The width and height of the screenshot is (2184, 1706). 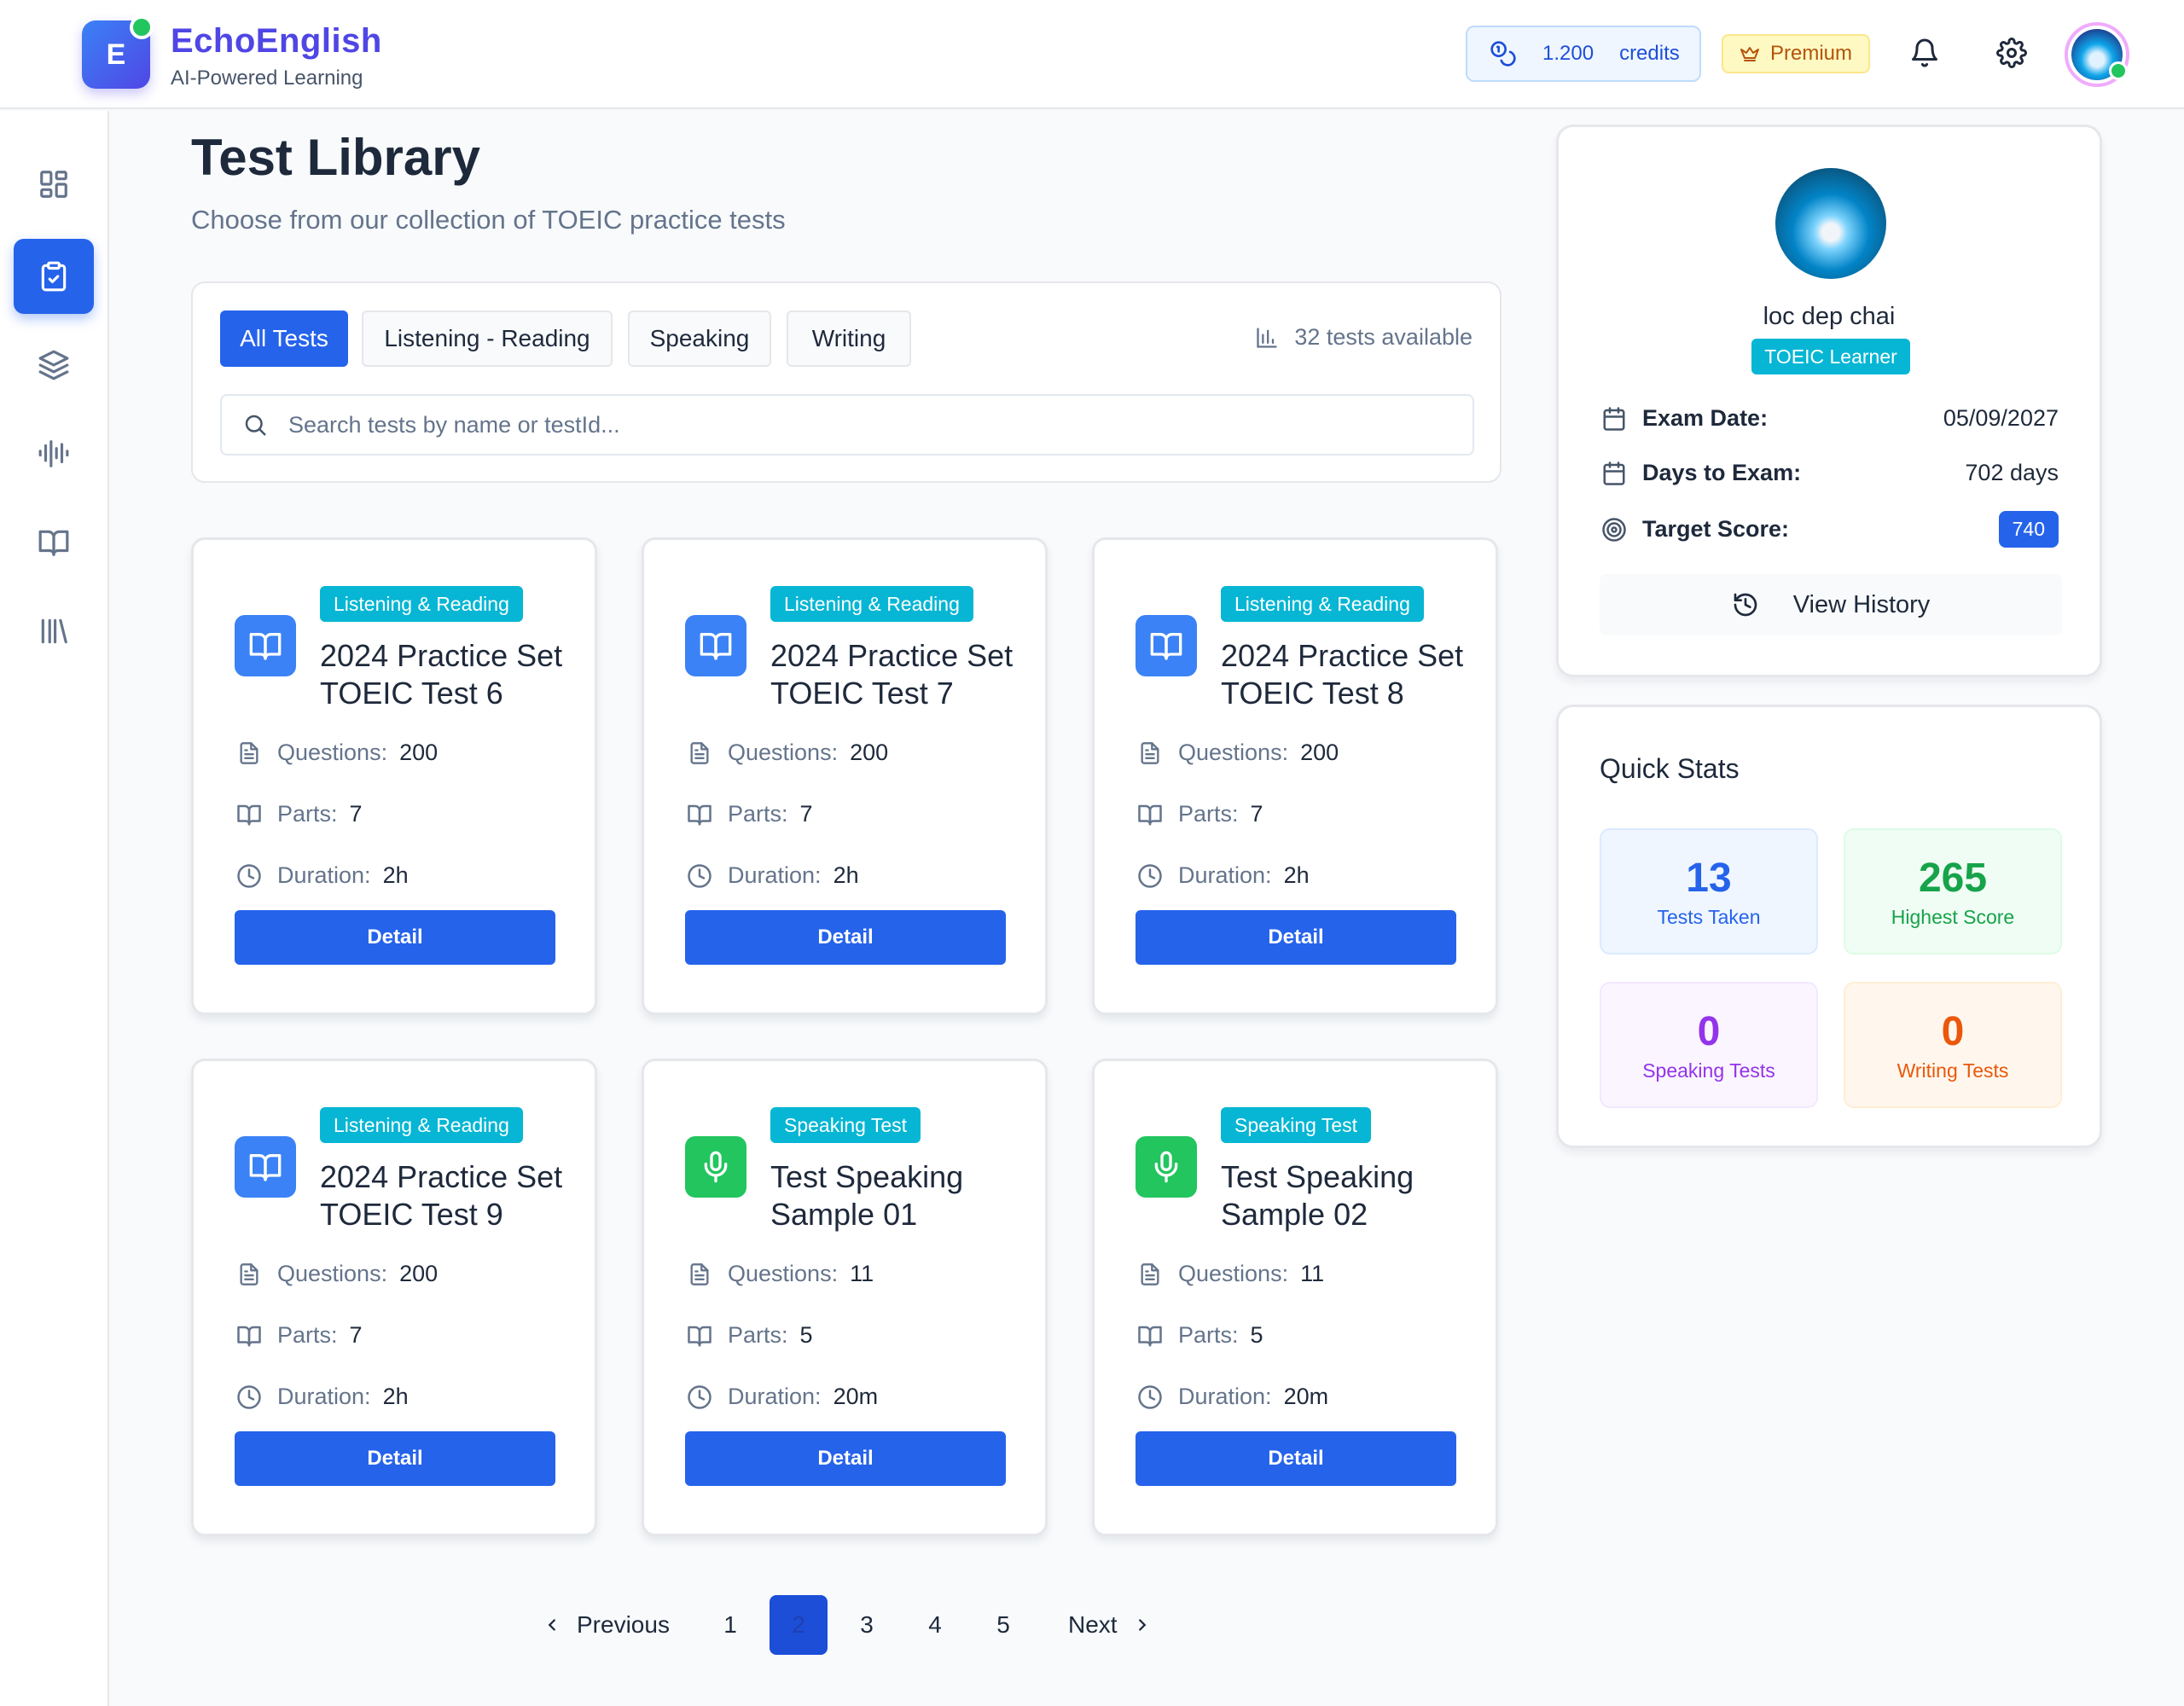 I want to click on page-title: Test Library, so click(x=336, y=158).